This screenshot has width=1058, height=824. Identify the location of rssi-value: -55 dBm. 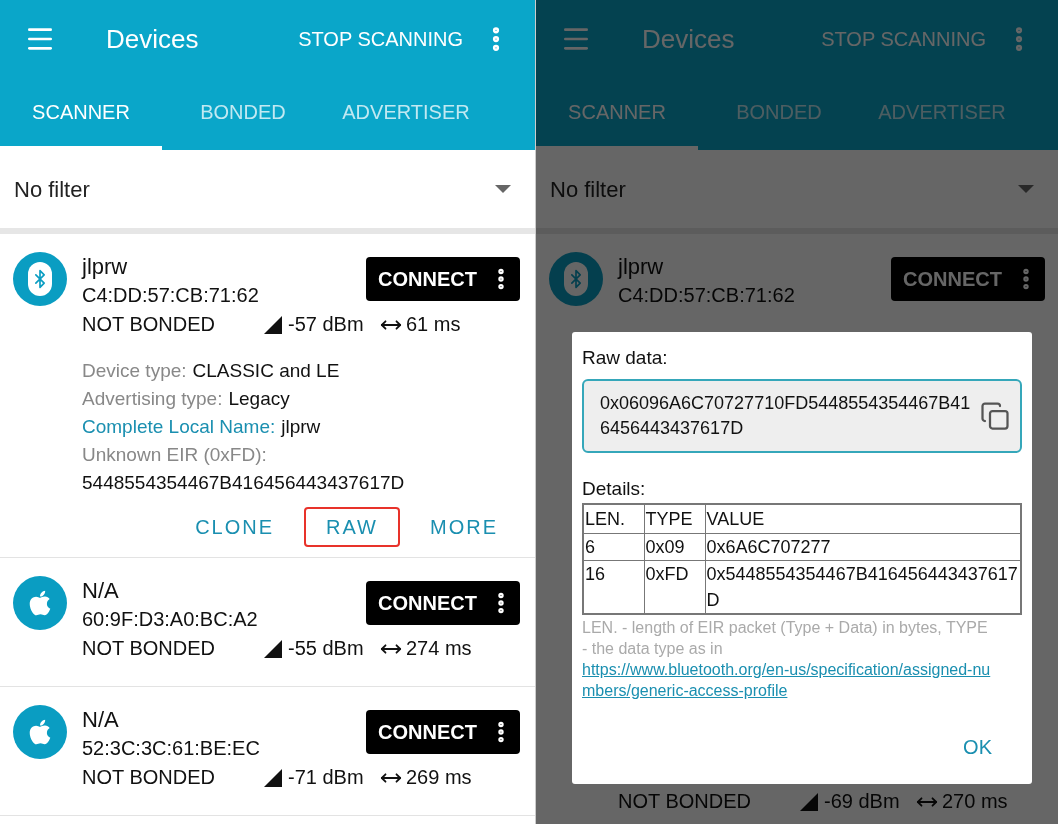
(326, 648).